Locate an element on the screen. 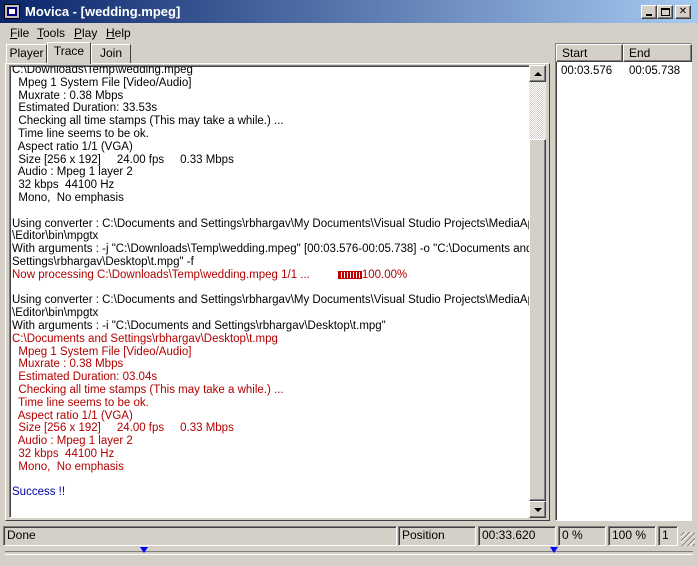 This screenshot has height=566, width=698. title-bar: Movica - [wedding.mpeg] ✕ is located at coordinates (349, 11).